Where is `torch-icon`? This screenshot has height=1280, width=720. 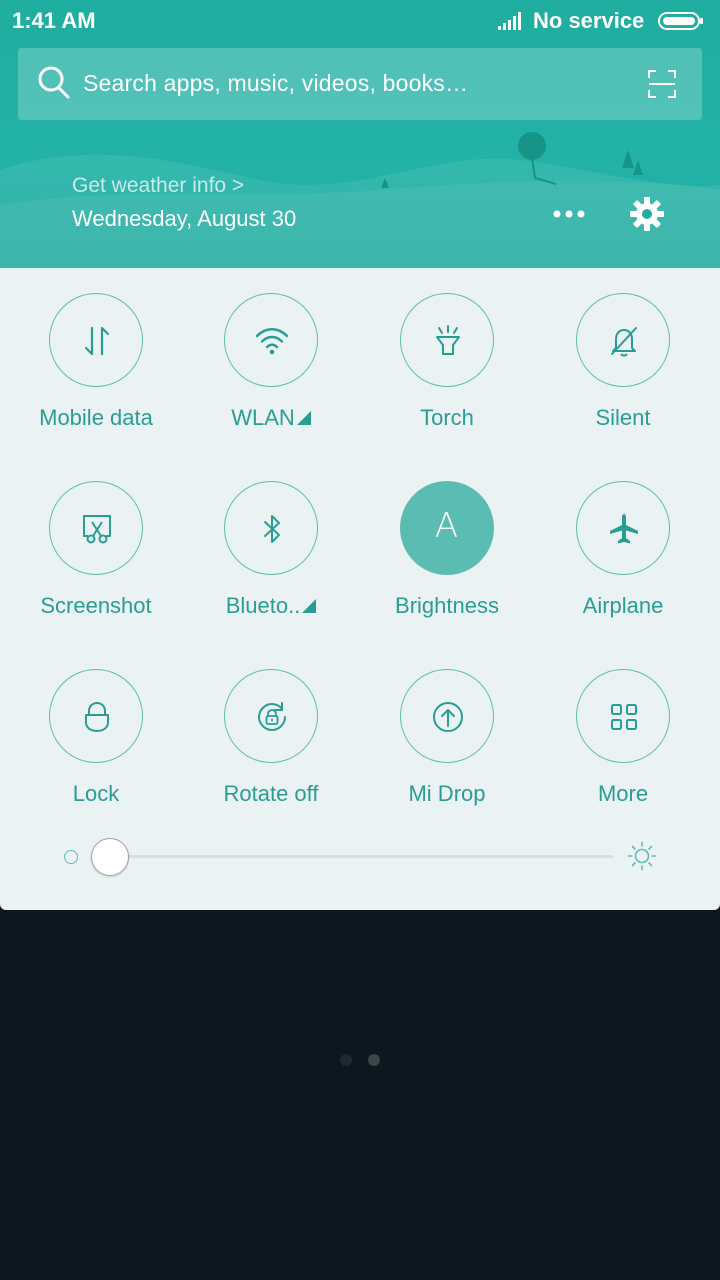 torch-icon is located at coordinates (448, 340).